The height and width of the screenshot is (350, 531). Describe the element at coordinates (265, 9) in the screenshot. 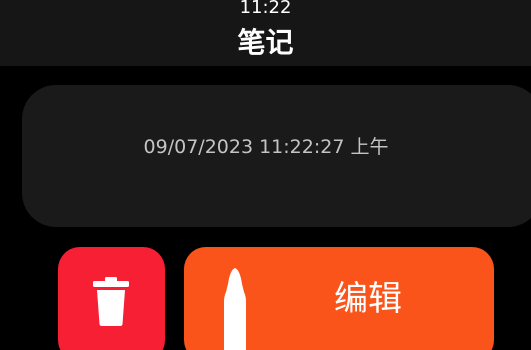

I see `status-time: 11:22` at that location.